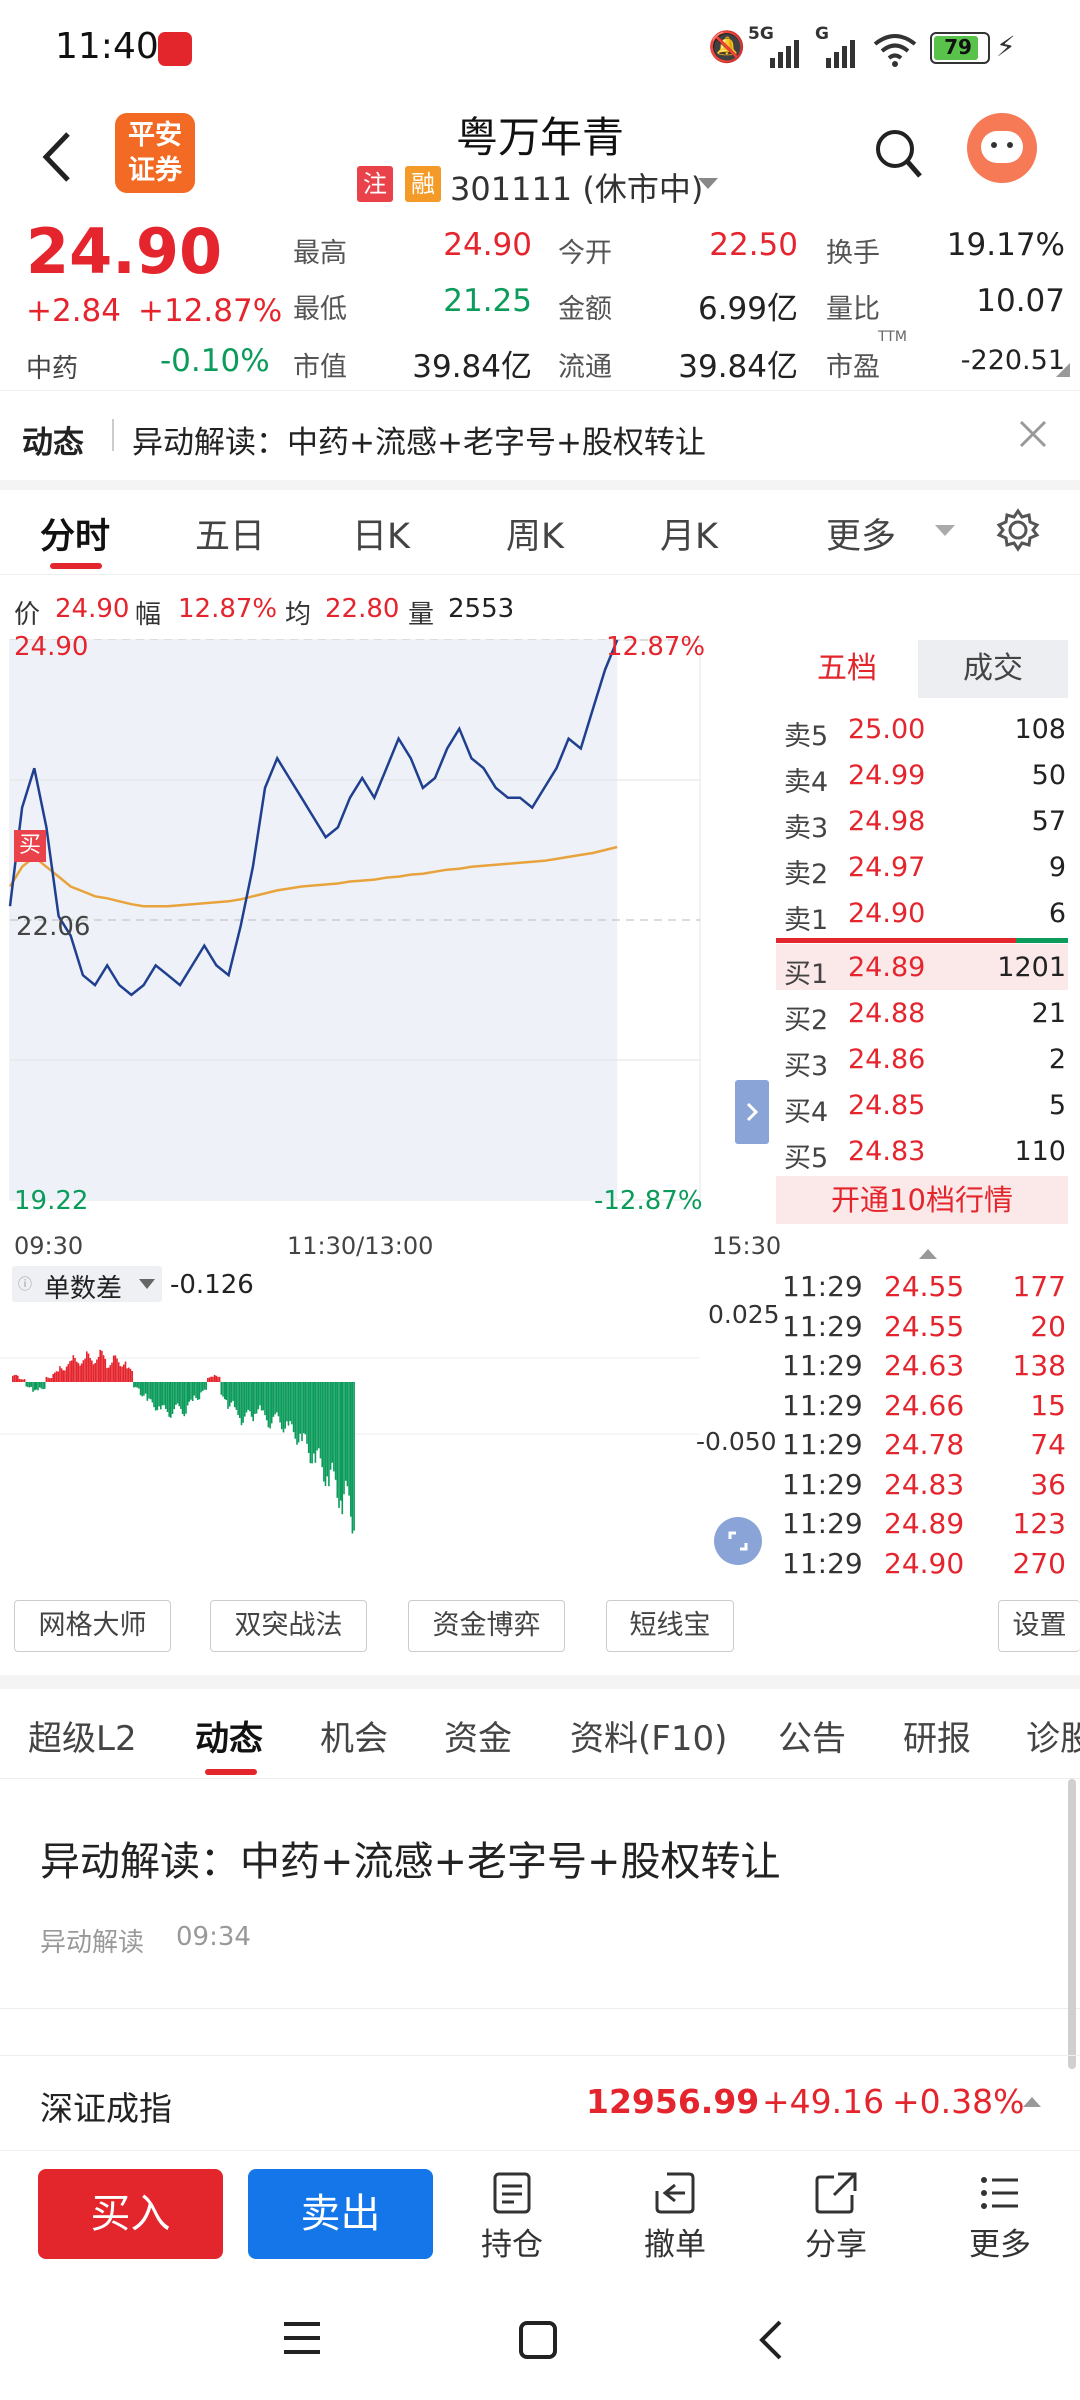  I want to click on sector-change: -0.10%, so click(215, 361).